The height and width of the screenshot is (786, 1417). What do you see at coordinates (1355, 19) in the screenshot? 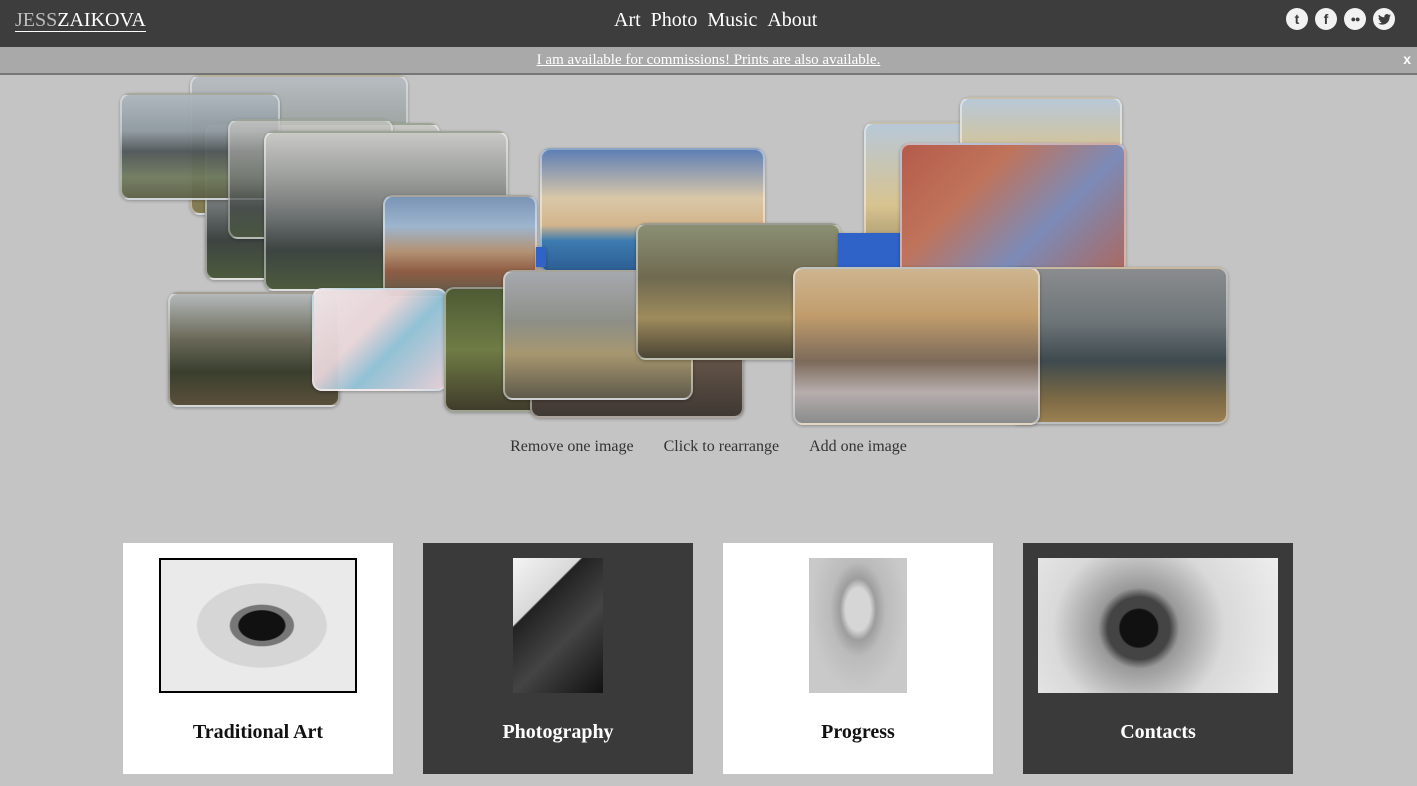
I see `flickr-icon: ●●` at bounding box center [1355, 19].